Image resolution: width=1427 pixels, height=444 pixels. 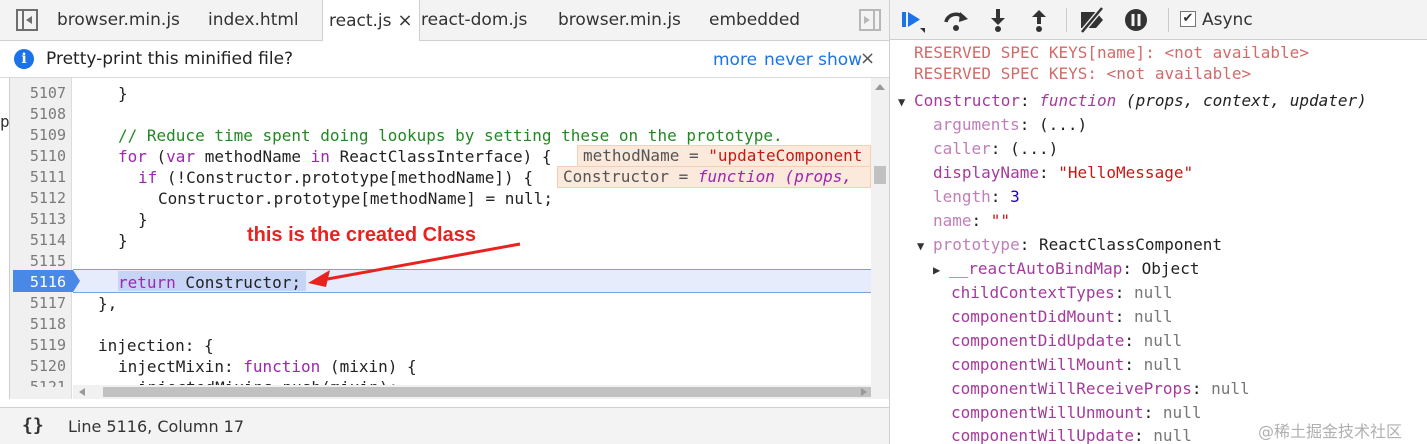 I want to click on scope-row: RESERVED SPEC KEYS: <not available>, so click(x=1083, y=73).